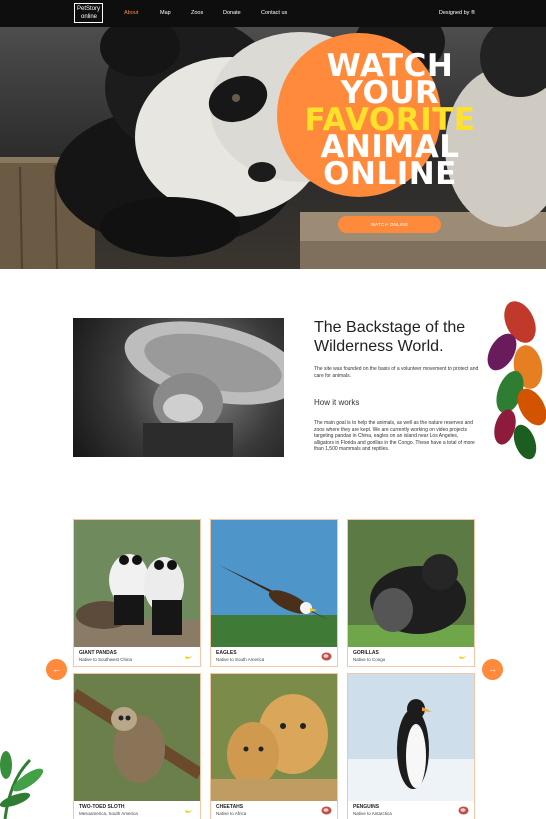 The height and width of the screenshot is (819, 546). What do you see at coordinates (390, 121) in the screenshot?
I see `hero-title: WATCH YOUR FAVORITE ANIMAL ONLINE` at bounding box center [390, 121].